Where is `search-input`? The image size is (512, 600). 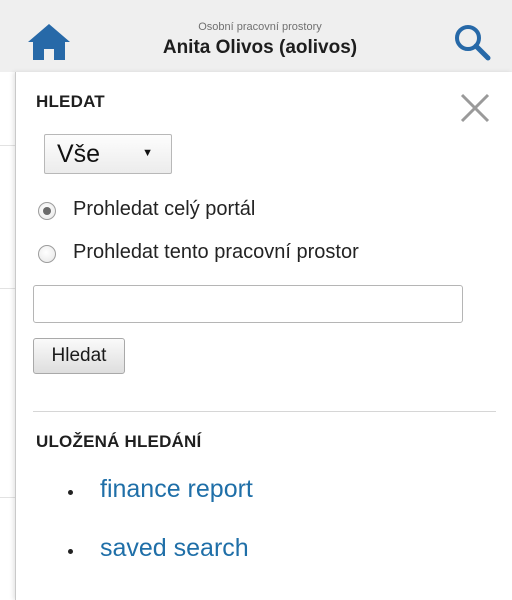 search-input is located at coordinates (248, 304).